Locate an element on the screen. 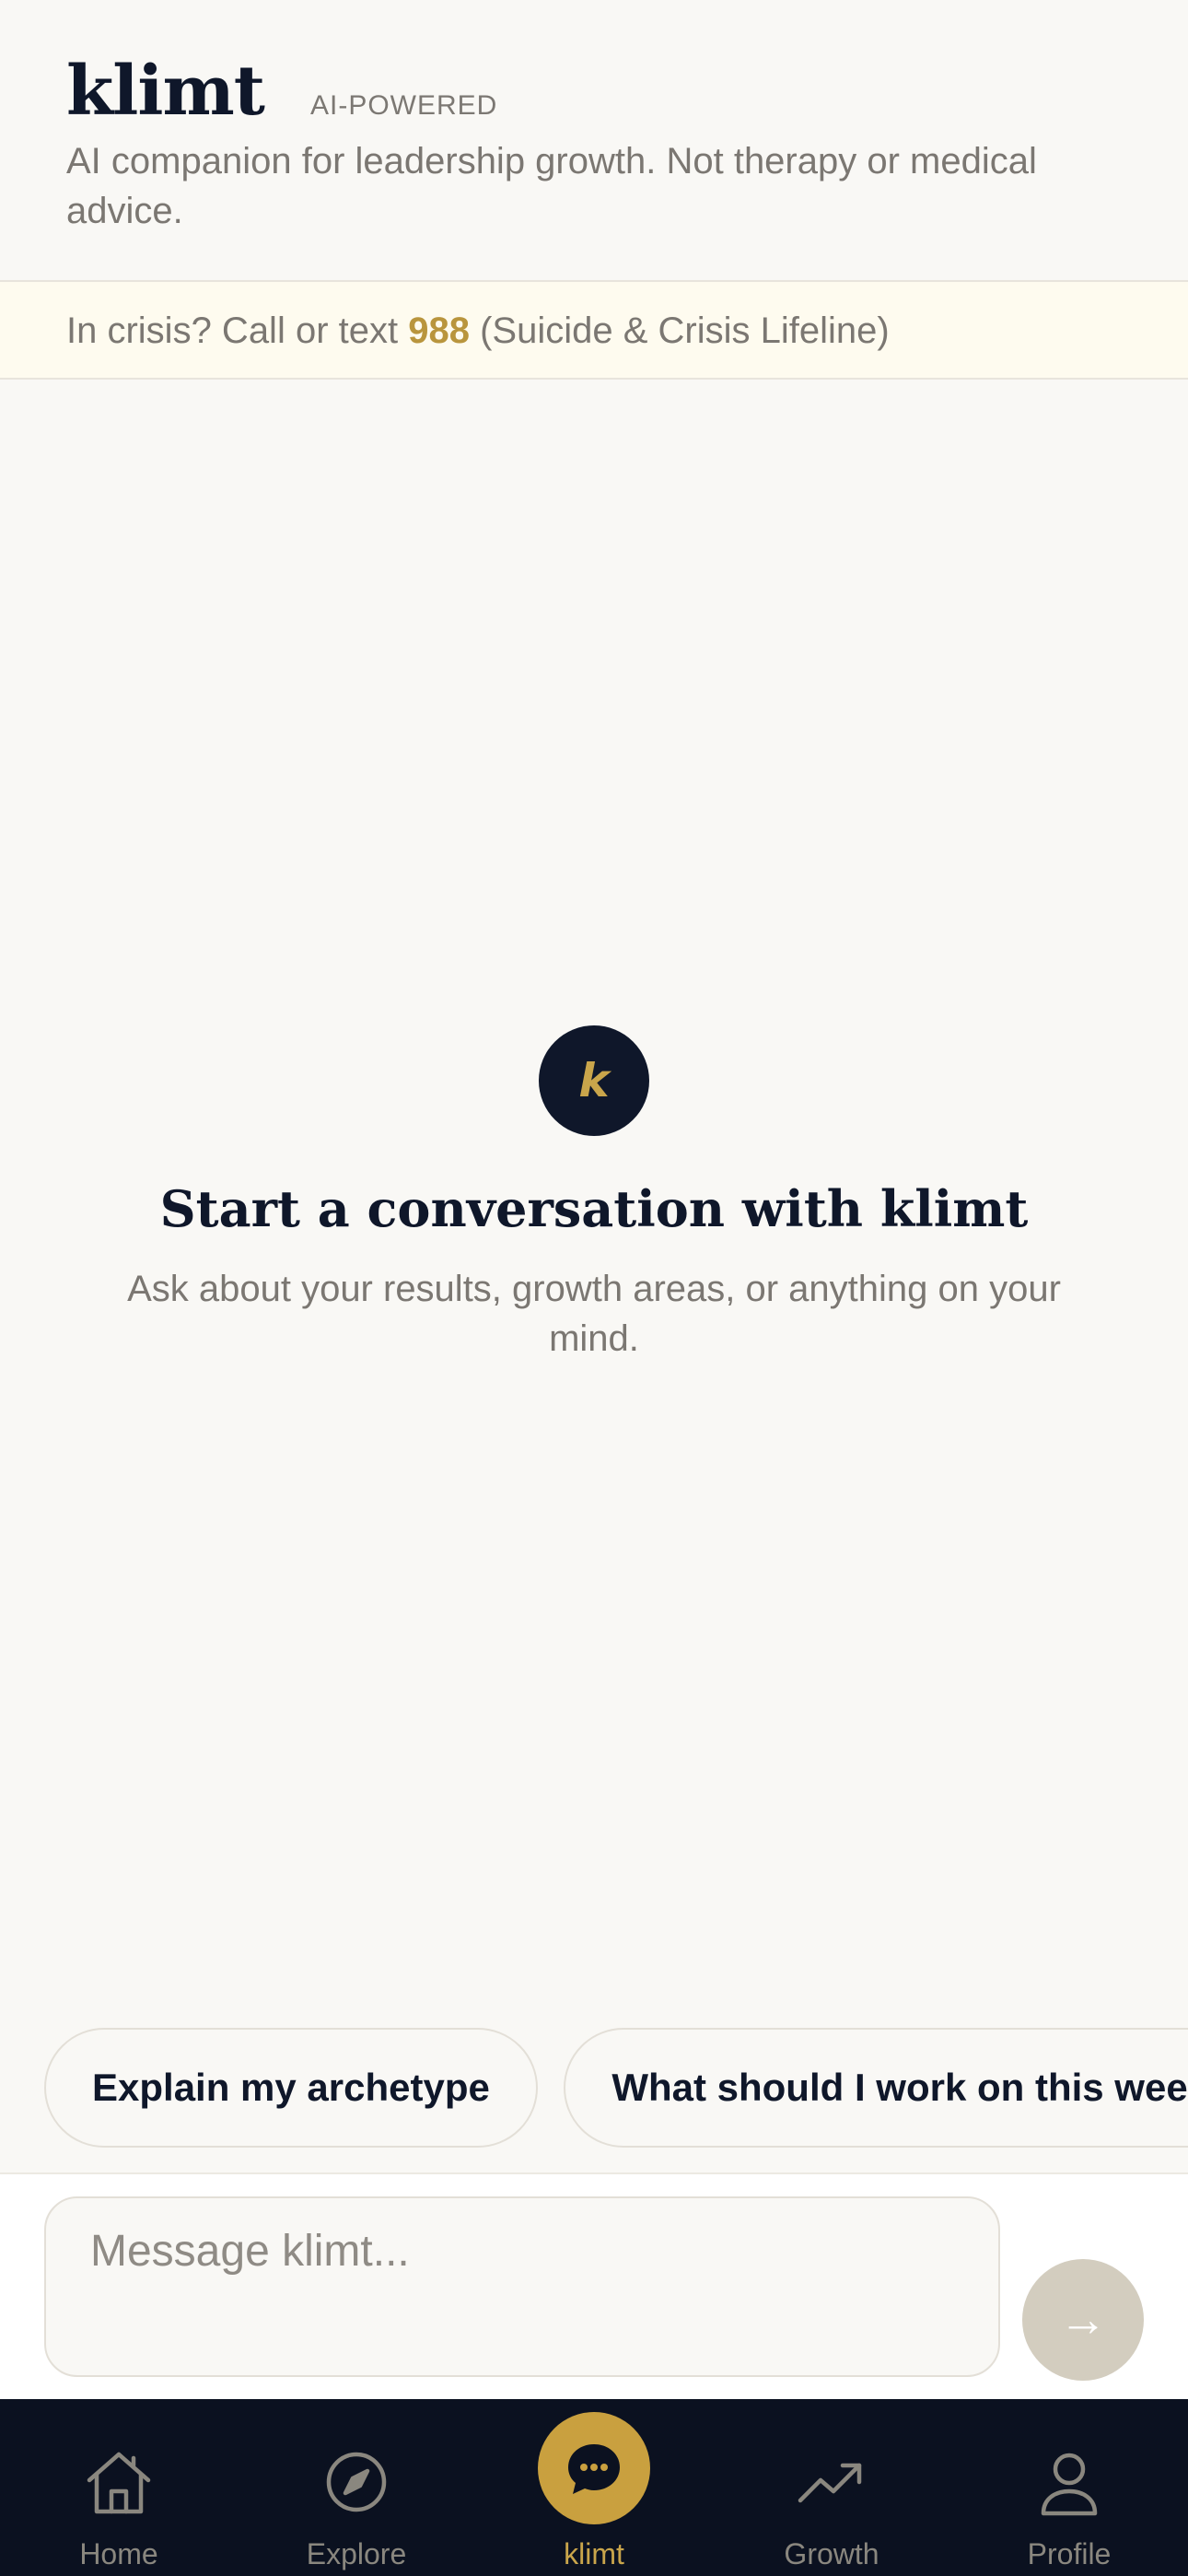 Image resolution: width=1188 pixels, height=2576 pixels. ai-powered-badge: AI-POWERED is located at coordinates (403, 105).